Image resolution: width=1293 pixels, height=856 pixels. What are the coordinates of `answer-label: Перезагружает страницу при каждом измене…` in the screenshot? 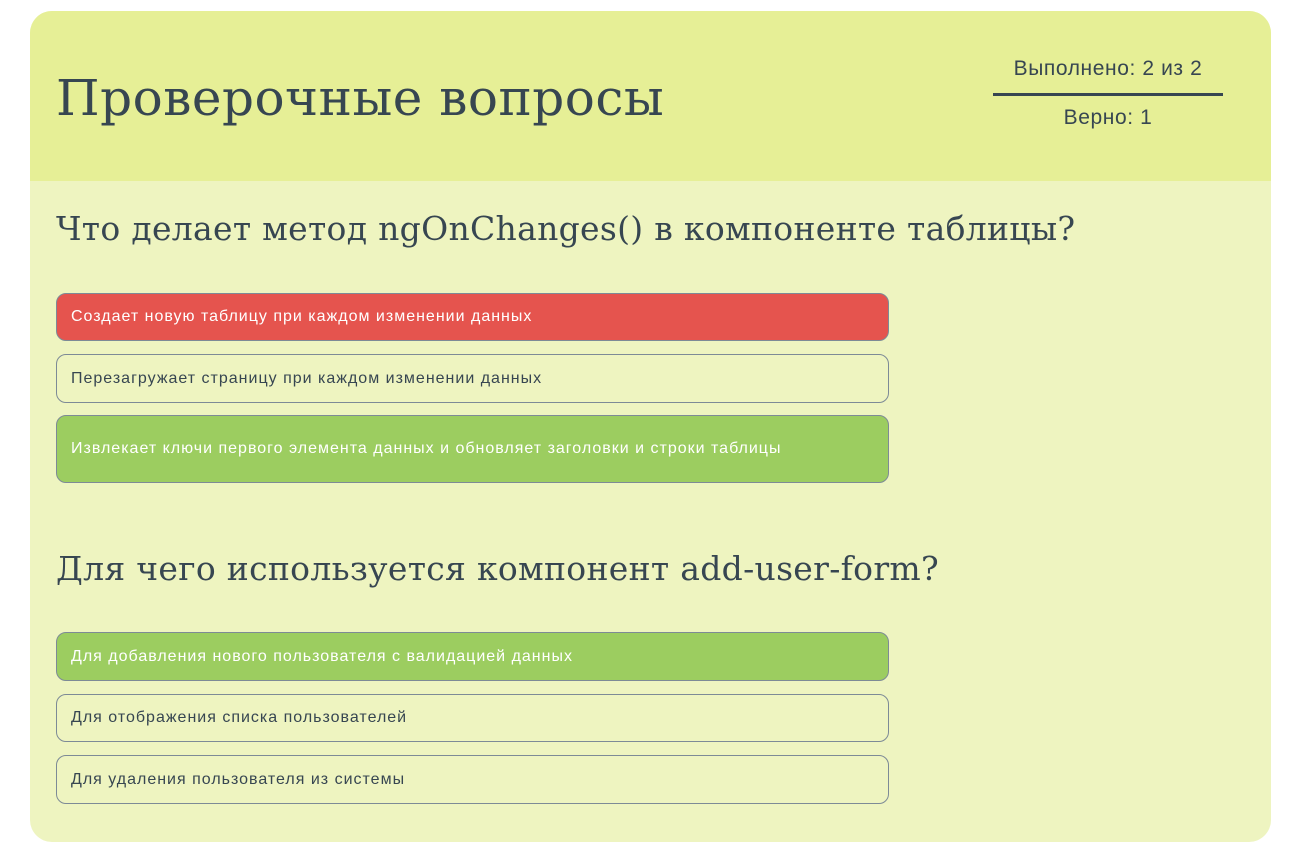 It's located at (307, 378).